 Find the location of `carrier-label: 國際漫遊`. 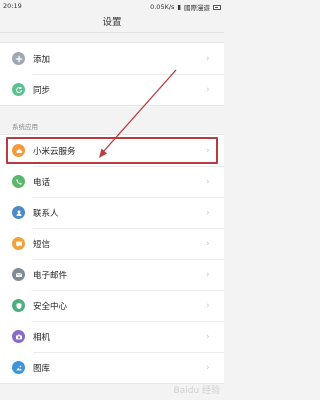

carrier-label: 國際漫遊 is located at coordinates (197, 8).